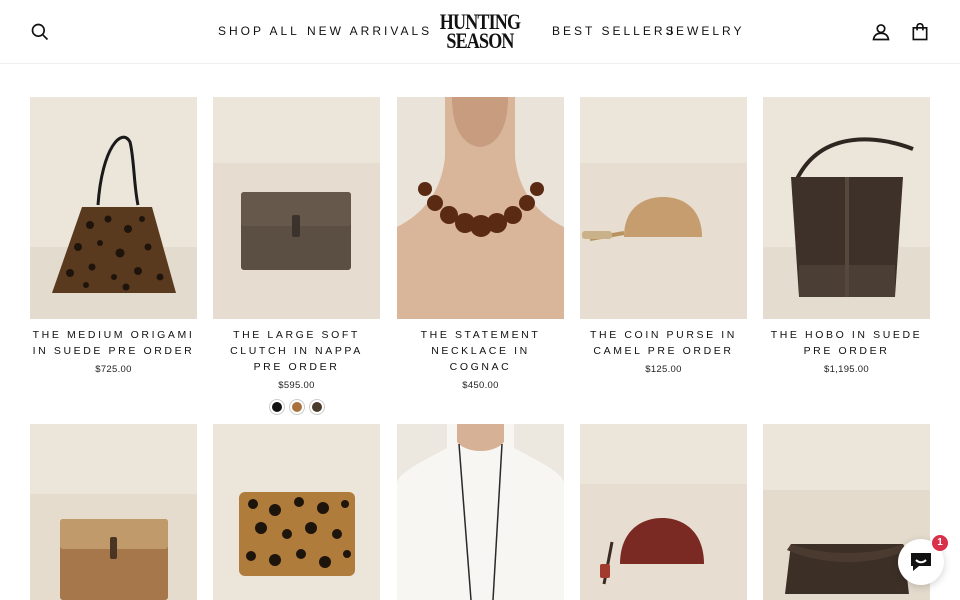 This screenshot has width=960, height=600. I want to click on product-title: THE LARGE SOFT CLUTCH IN NAPPA PRE ORDER, so click(296, 351).